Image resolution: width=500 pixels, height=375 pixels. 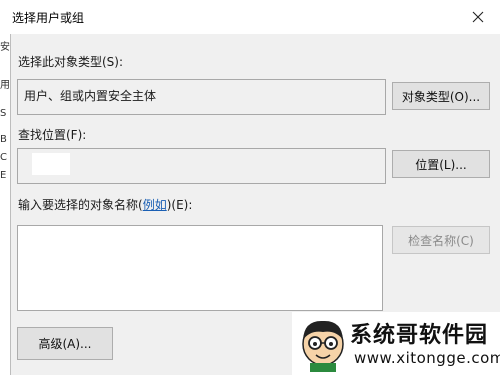 I want to click on examples-link: 例如, so click(x=155, y=205).